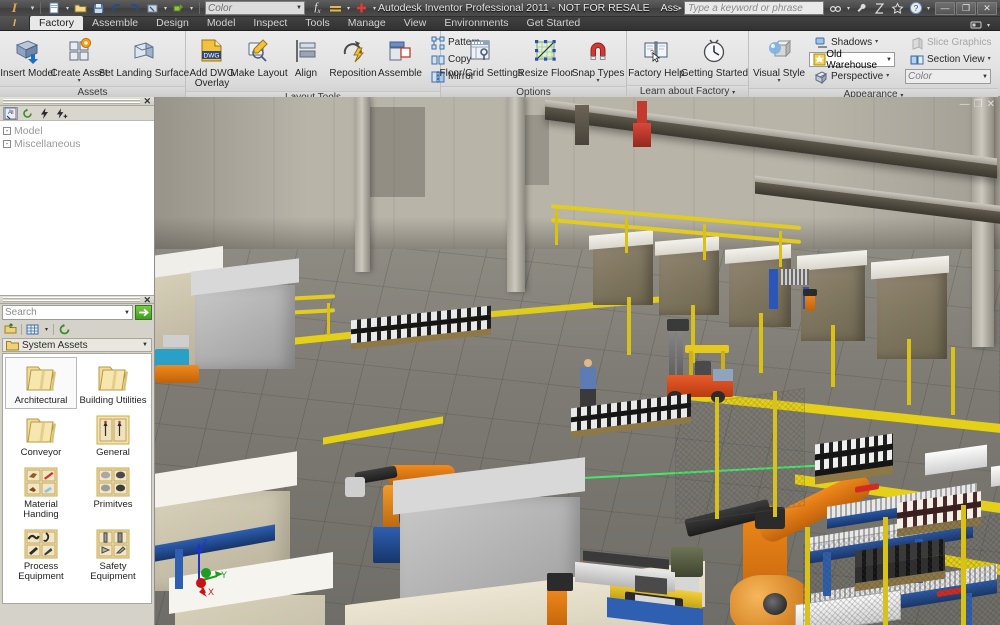 This screenshot has height=625, width=1000. I want to click on add-item-dropdown-icon: ▾, so click(374, 8).